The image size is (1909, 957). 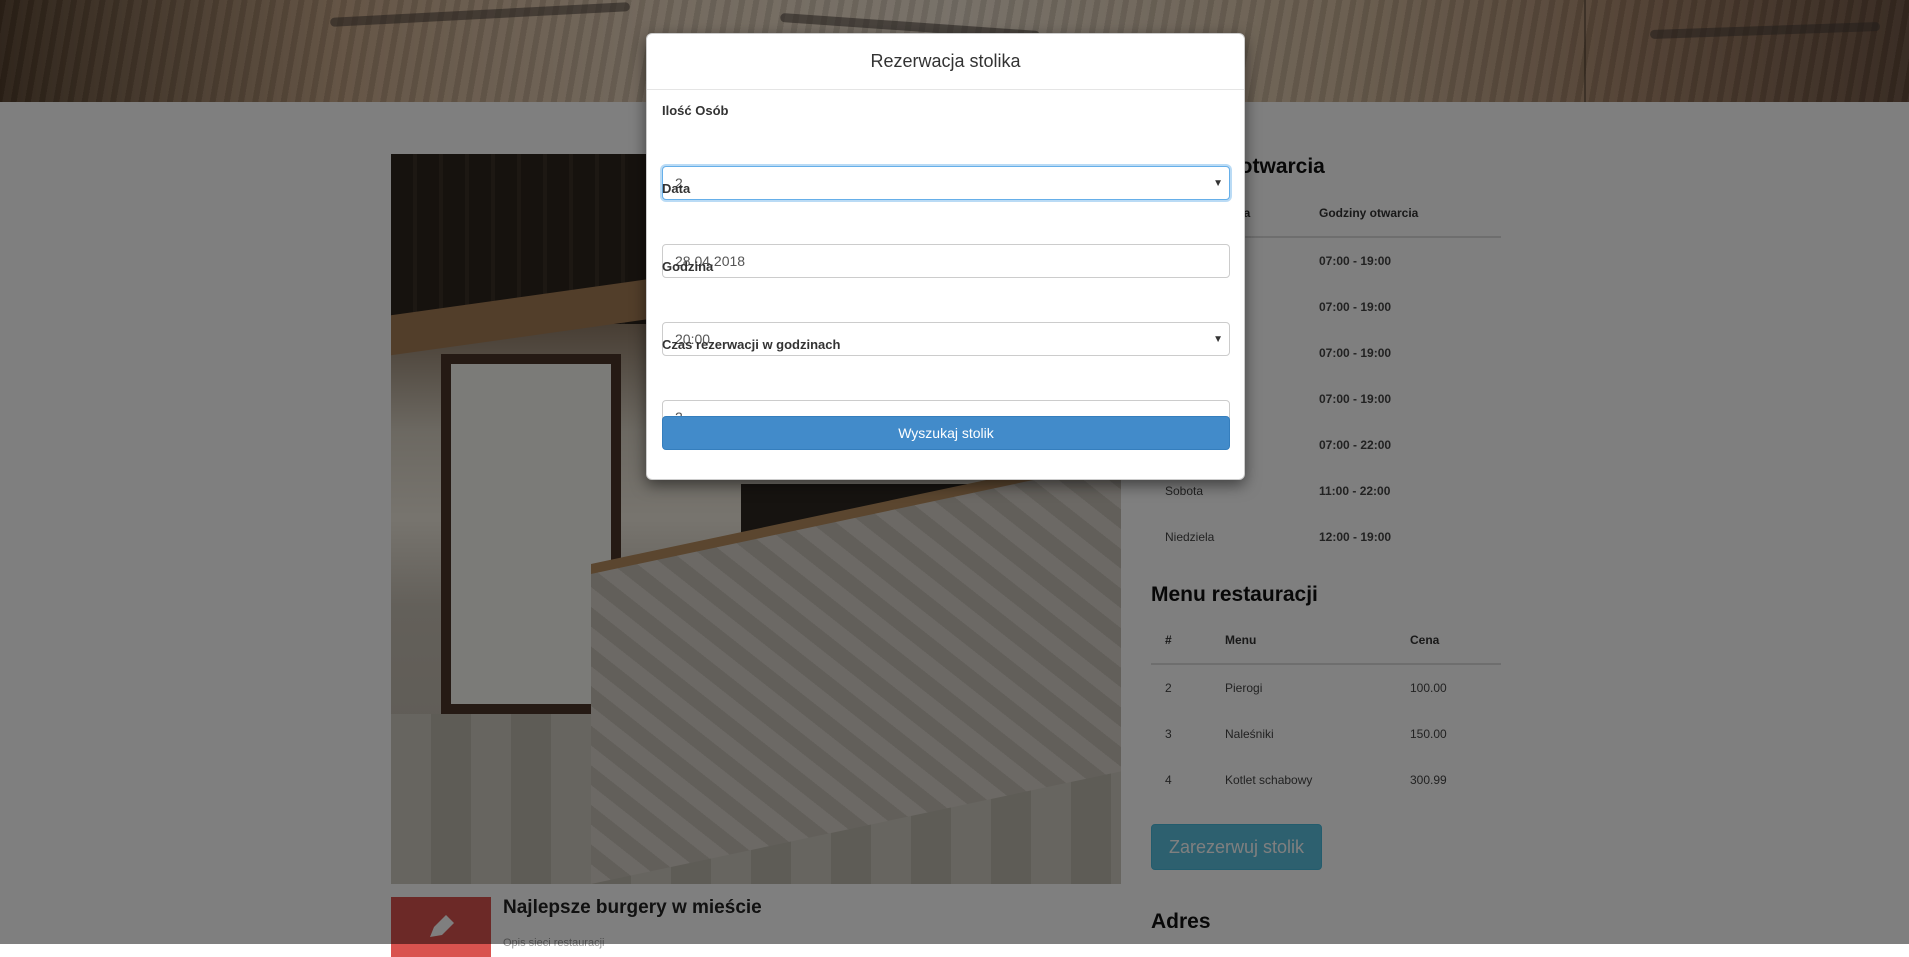 What do you see at coordinates (688, 266) in the screenshot?
I see `time-label: Godzina` at bounding box center [688, 266].